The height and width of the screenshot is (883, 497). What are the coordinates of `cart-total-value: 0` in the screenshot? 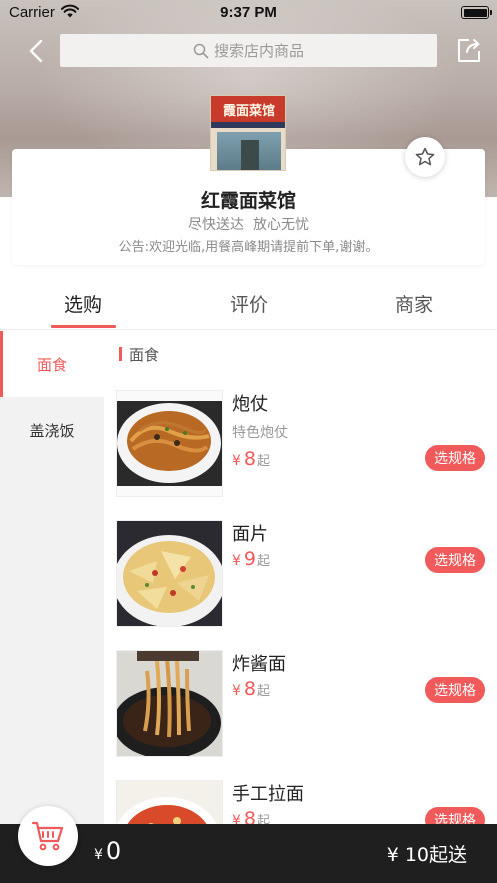 It's located at (113, 851).